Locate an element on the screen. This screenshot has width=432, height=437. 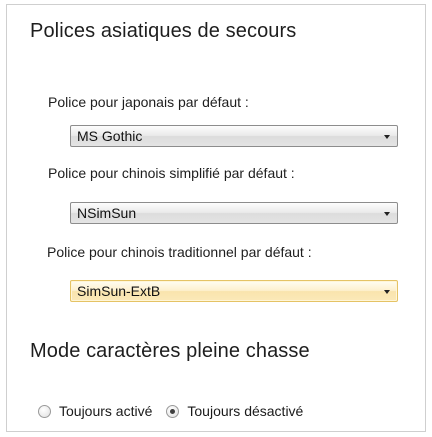
fullwidth-mode-options: Toujours activé Toujours désactivé is located at coordinates (170, 411).